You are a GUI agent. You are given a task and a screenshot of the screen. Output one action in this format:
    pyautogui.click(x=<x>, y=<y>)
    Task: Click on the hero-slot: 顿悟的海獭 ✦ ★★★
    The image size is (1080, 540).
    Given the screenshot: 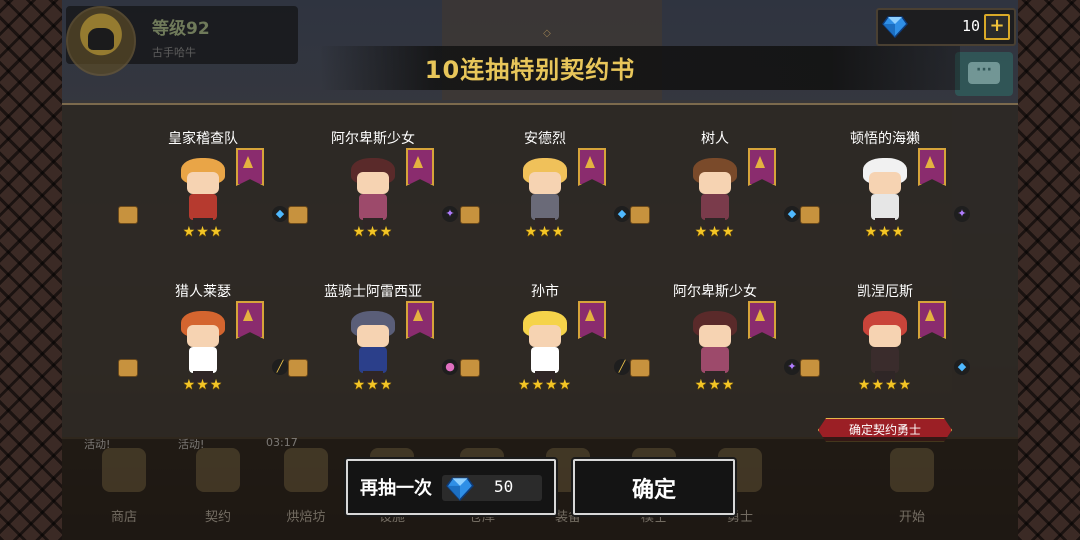 What is the action you would take?
    pyautogui.click(x=885, y=202)
    